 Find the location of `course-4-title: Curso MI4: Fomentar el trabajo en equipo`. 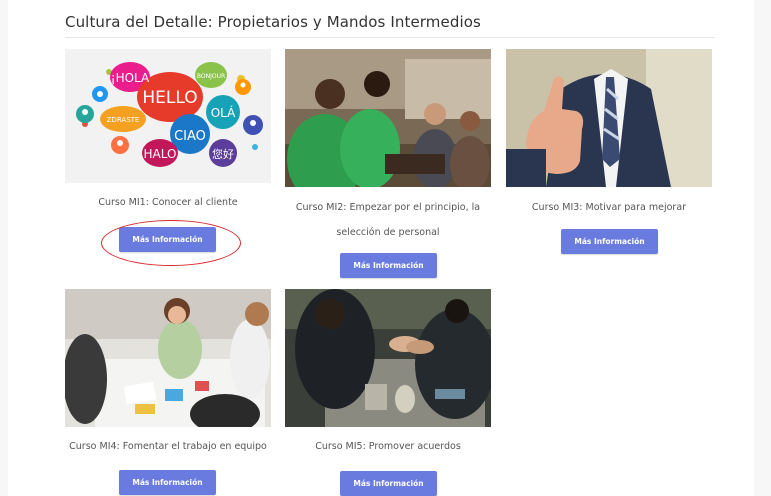

course-4-title: Curso MI4: Fomentar el trabajo en equipo is located at coordinates (168, 446).